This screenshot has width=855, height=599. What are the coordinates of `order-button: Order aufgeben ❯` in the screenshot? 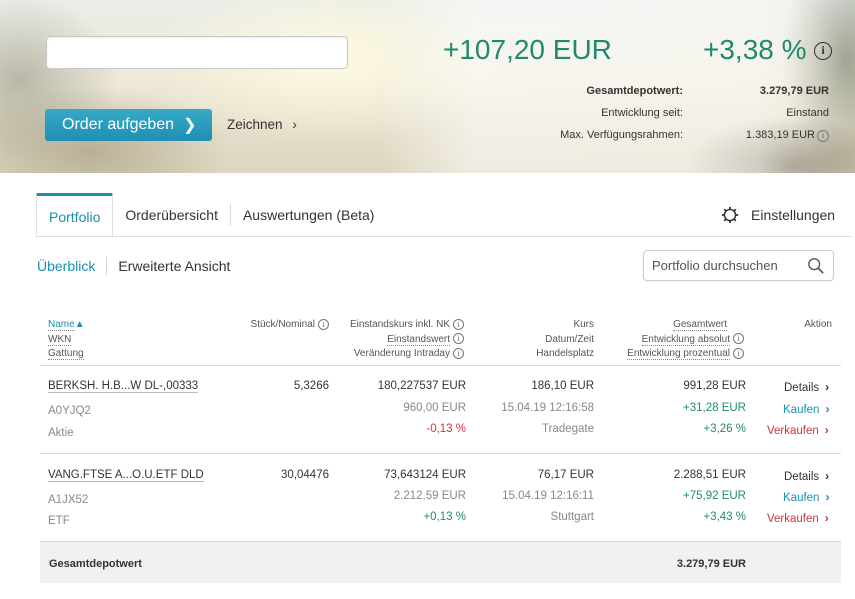 It's located at (128, 125).